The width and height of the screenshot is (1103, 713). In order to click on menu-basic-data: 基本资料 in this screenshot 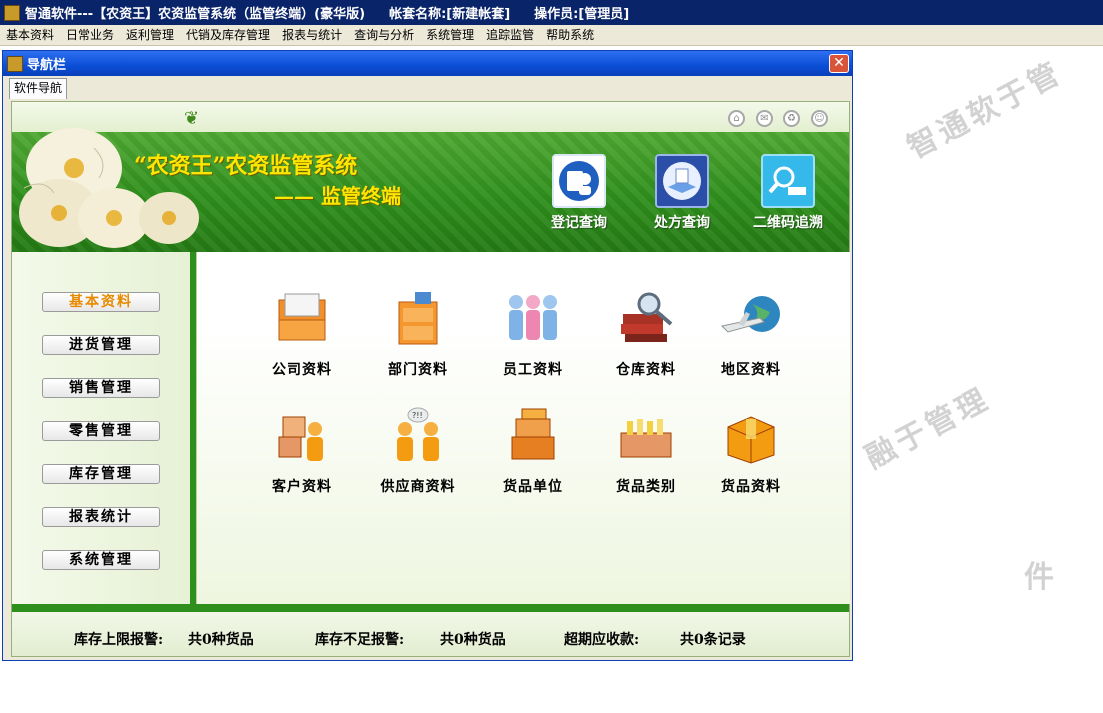, I will do `click(30, 35)`.